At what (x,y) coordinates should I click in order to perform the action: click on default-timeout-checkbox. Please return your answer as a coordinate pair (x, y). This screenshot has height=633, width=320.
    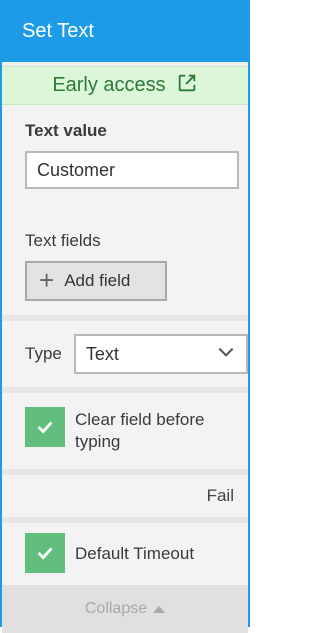
    Looking at the image, I should click on (45, 553).